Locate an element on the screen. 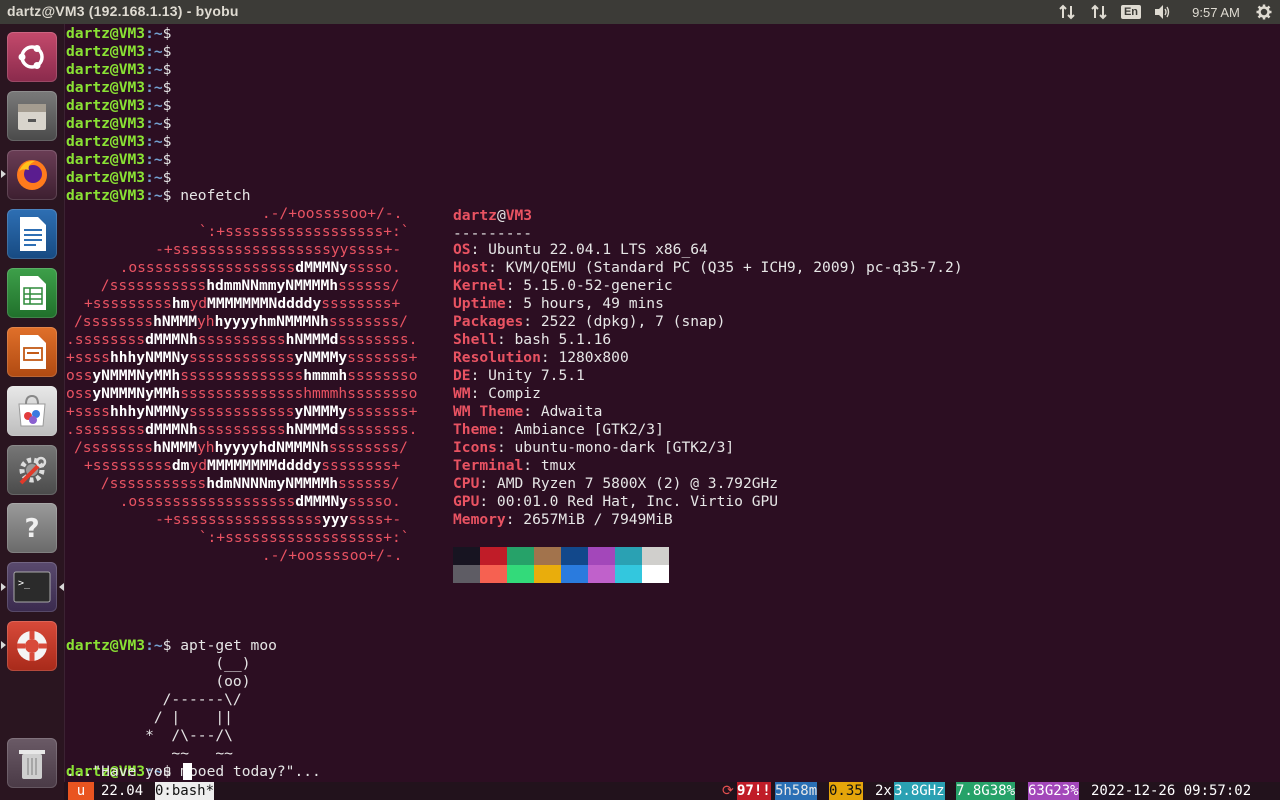  info-row: Uptime: 5 hours, 49 mins is located at coordinates (558, 304).